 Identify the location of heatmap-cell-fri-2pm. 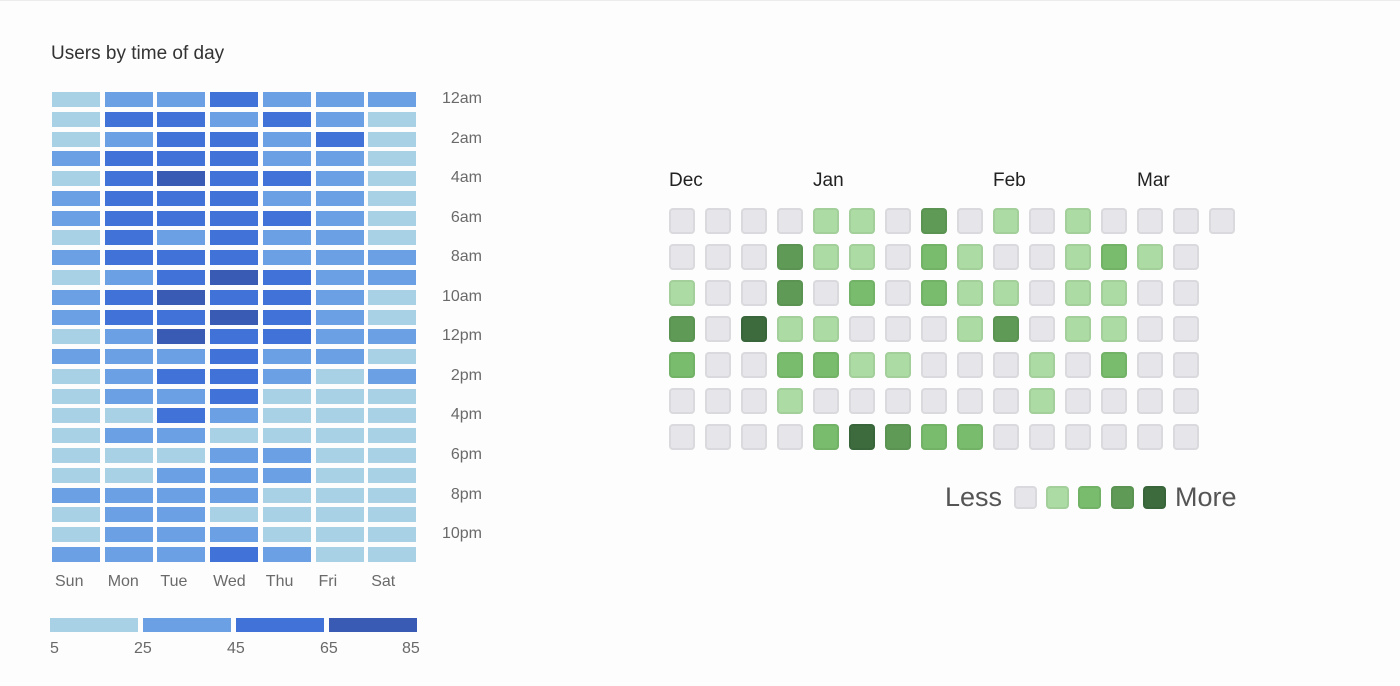
(339, 376).